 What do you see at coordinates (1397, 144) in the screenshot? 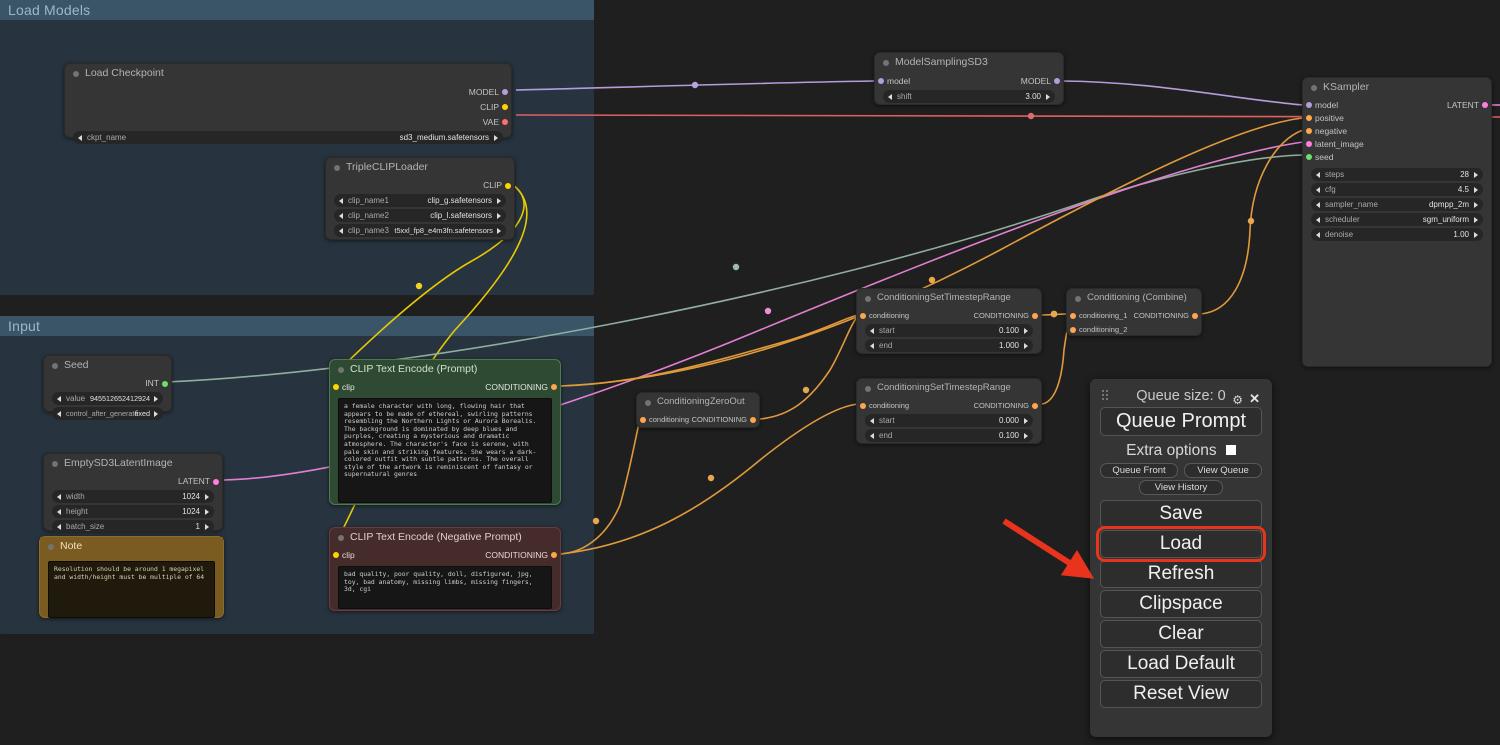
I see `io-latent-image: latent_image` at bounding box center [1397, 144].